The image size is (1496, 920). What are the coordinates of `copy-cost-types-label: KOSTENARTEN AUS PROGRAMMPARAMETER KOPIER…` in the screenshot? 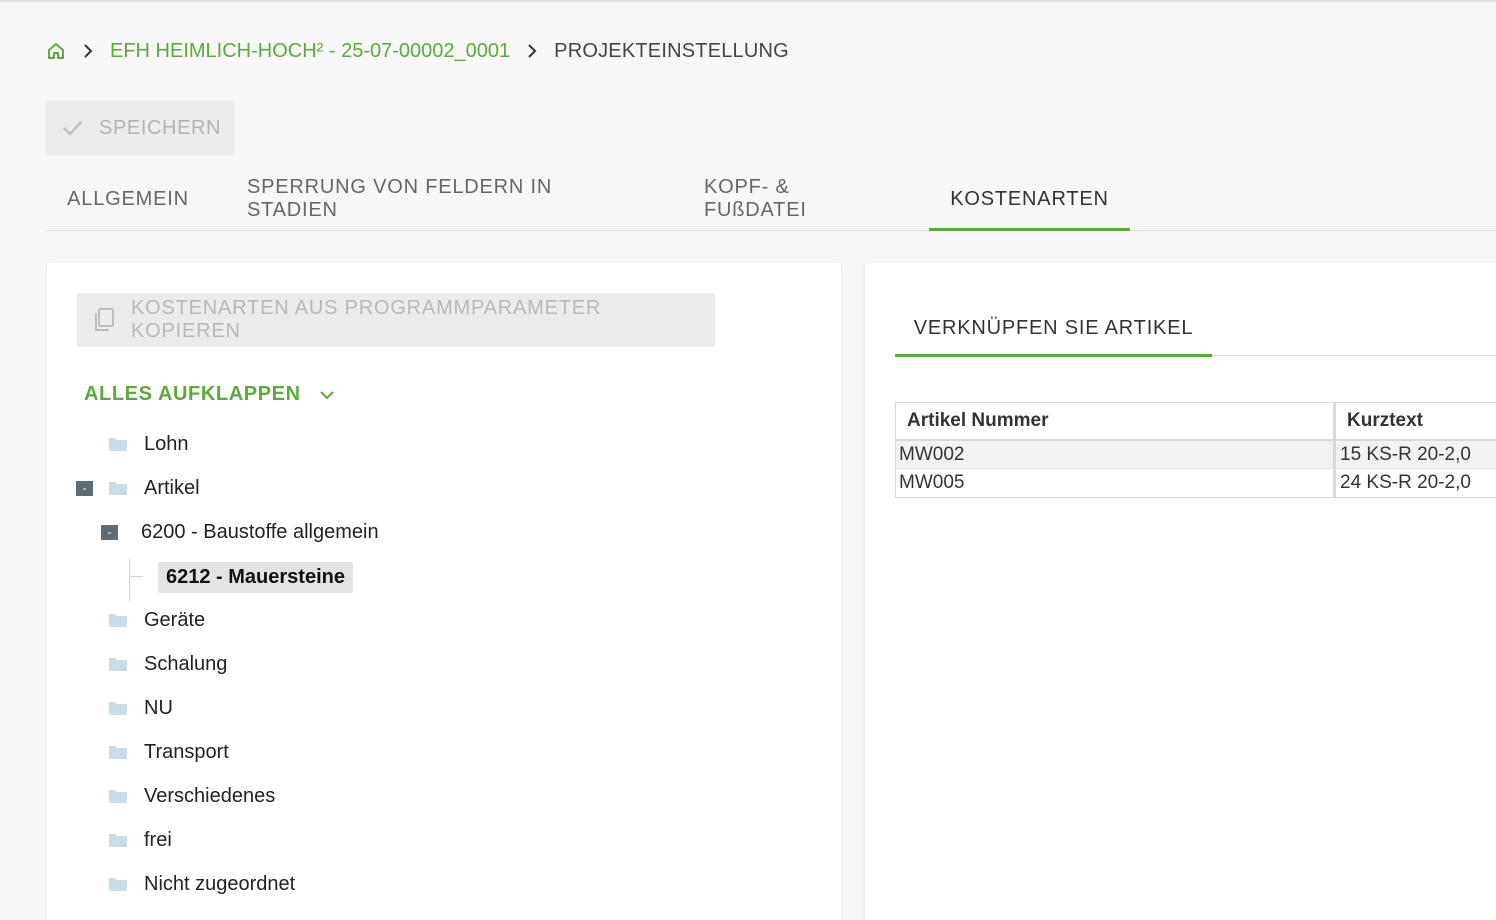 It's located at (366, 319).